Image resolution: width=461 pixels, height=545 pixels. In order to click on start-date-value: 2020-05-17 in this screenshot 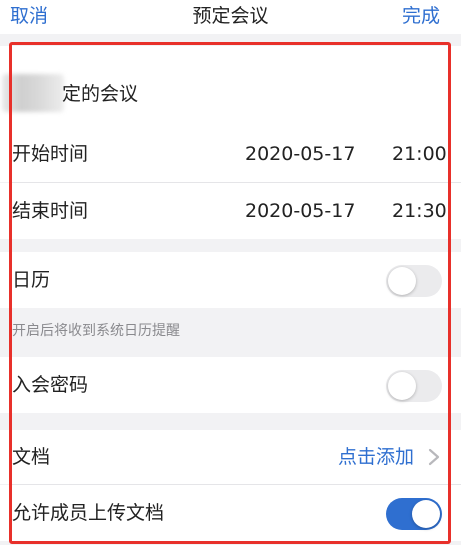, I will do `click(300, 154)`.